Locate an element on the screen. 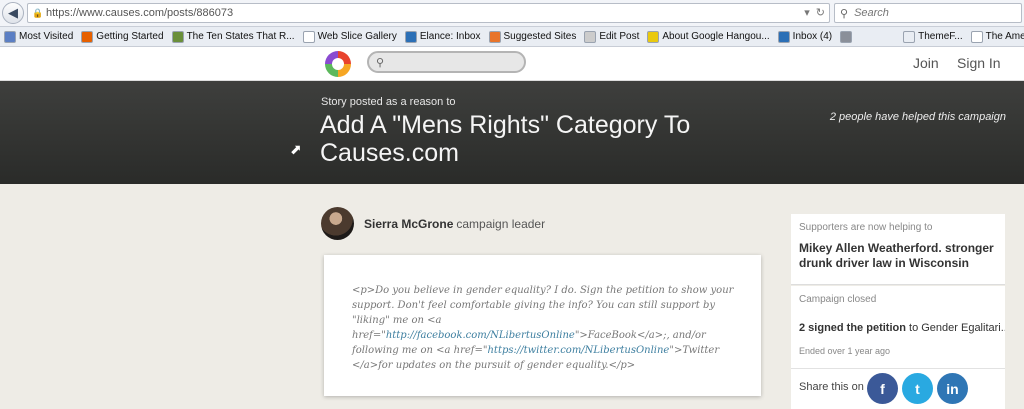 Image resolution: width=1024 pixels, height=409 pixels. twitter-share-button: t is located at coordinates (917, 388).